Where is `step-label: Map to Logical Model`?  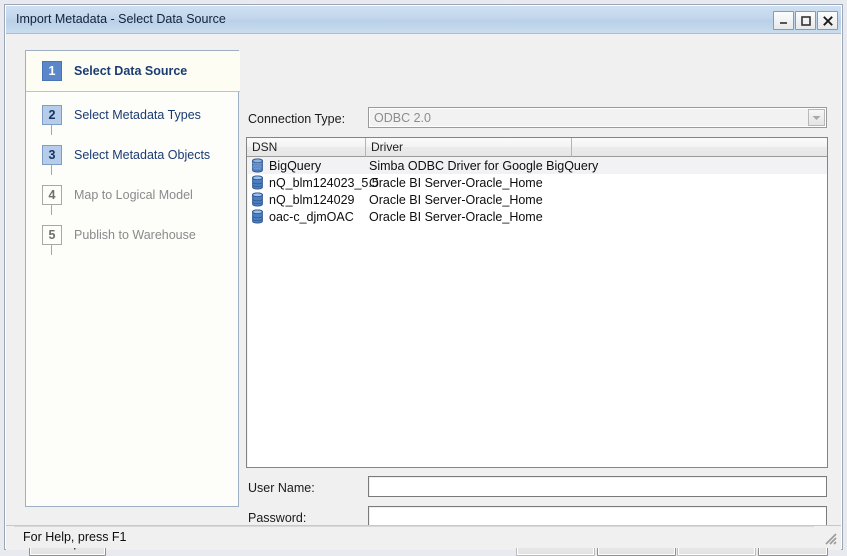 step-label: Map to Logical Model is located at coordinates (133, 195).